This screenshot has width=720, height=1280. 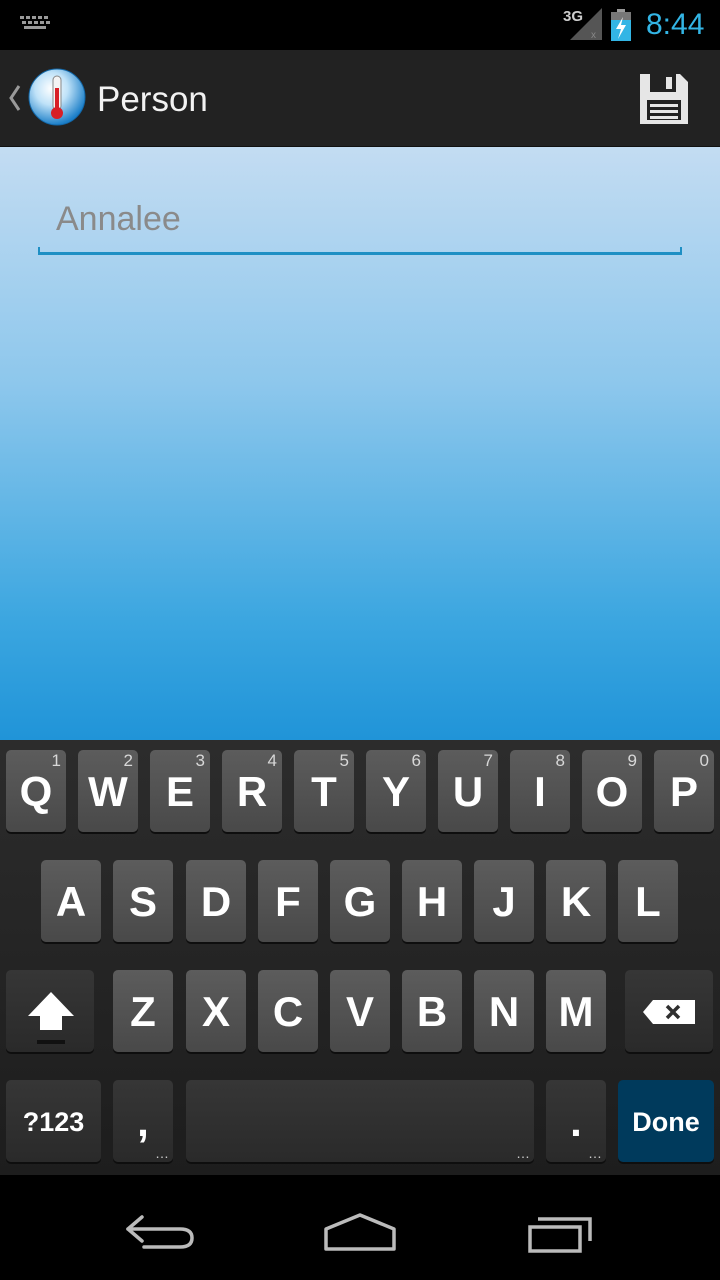 I want to click on key-p: P0, so click(x=684, y=791).